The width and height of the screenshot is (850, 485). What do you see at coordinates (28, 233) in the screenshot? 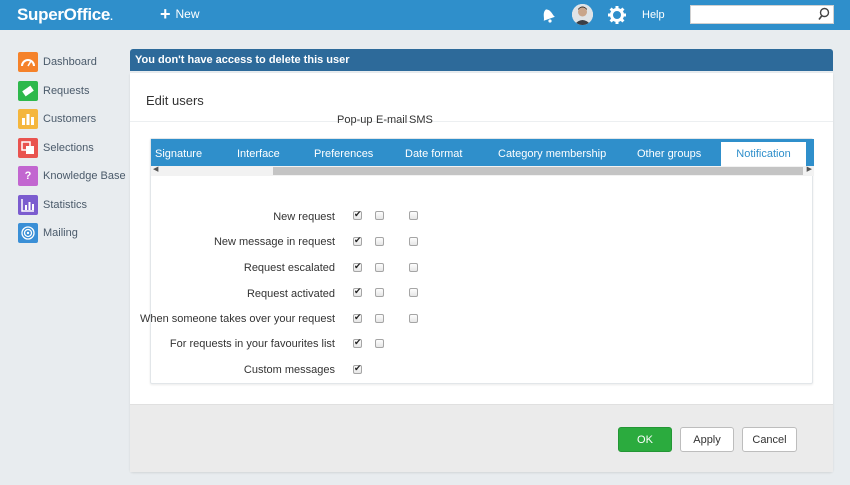
I see `target-icon` at bounding box center [28, 233].